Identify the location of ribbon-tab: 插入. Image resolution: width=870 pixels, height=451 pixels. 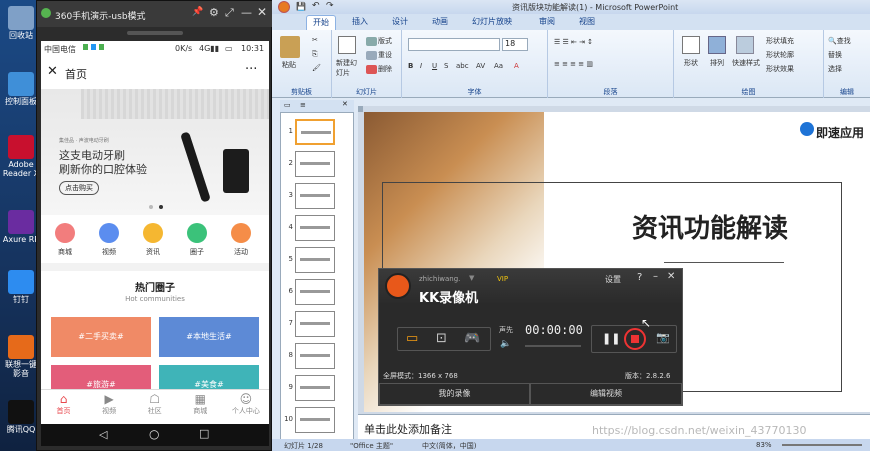
(360, 22).